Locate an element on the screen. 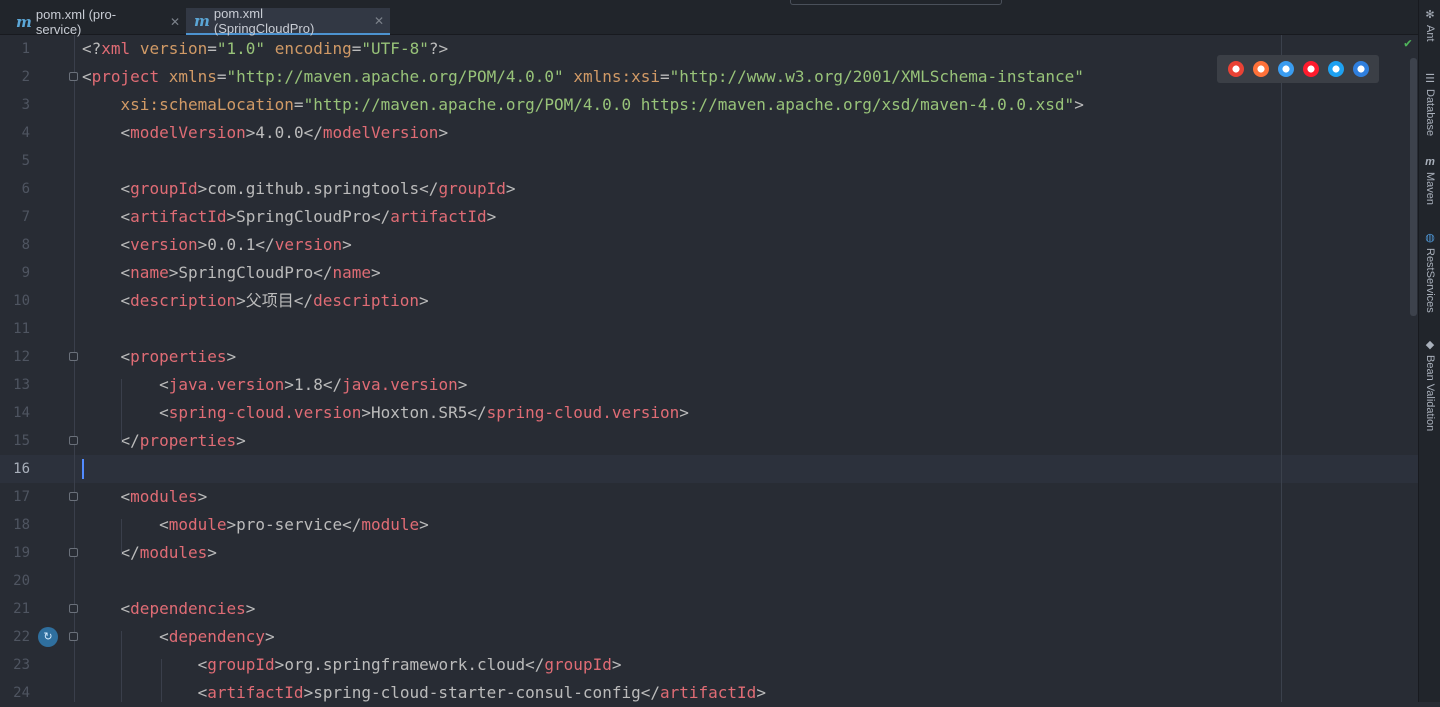  code-line: 22 <dependency> is located at coordinates (709, 637).